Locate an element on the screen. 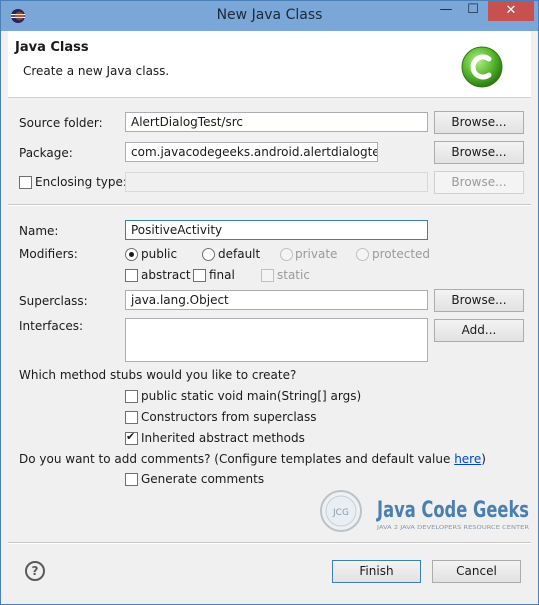 Image resolution: width=539 pixels, height=605 pixels. modifier-public-radio is located at coordinates (131, 254).